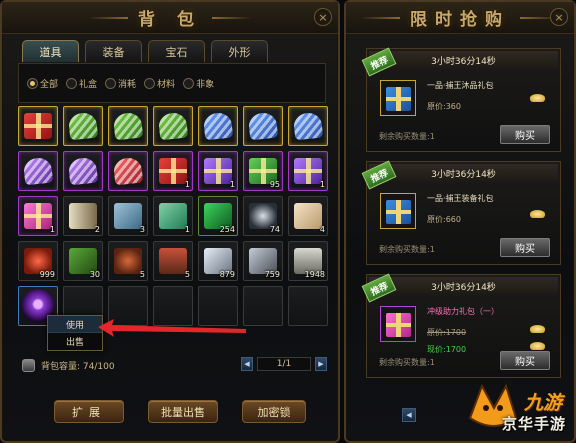  I want to click on context-use-option: 使用, so click(75, 324).